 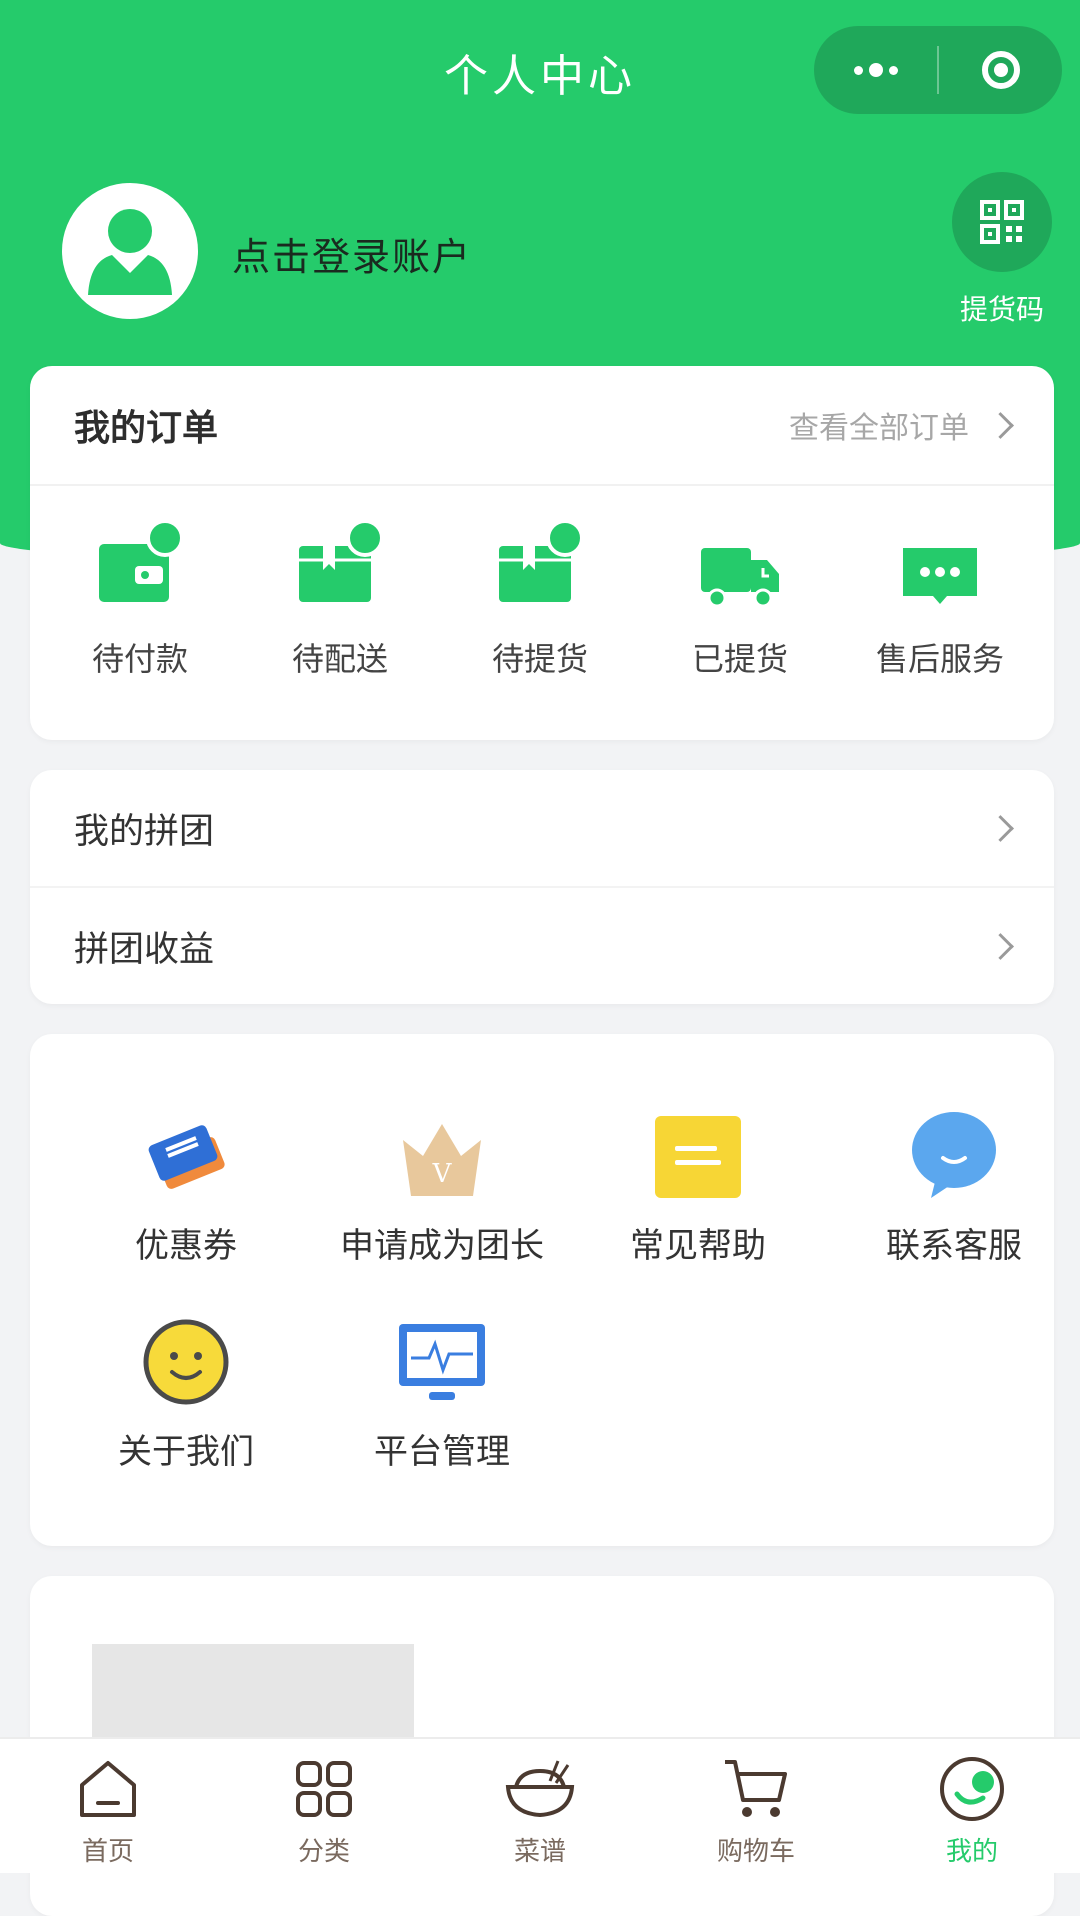 I want to click on tool-label: 联系客服, so click(x=954, y=1246).